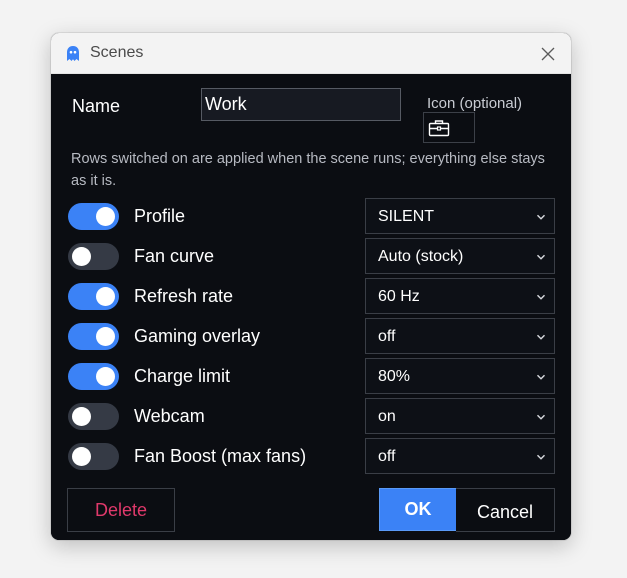 This screenshot has height=578, width=627. What do you see at coordinates (418, 509) in the screenshot?
I see `ok-button: OK` at bounding box center [418, 509].